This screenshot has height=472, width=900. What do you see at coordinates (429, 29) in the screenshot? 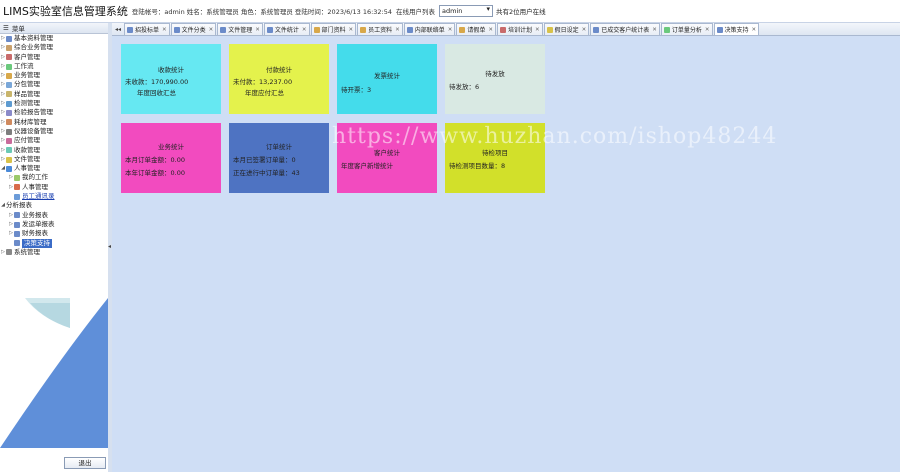
I see `tab: 内部联络单 ✕` at bounding box center [429, 29].